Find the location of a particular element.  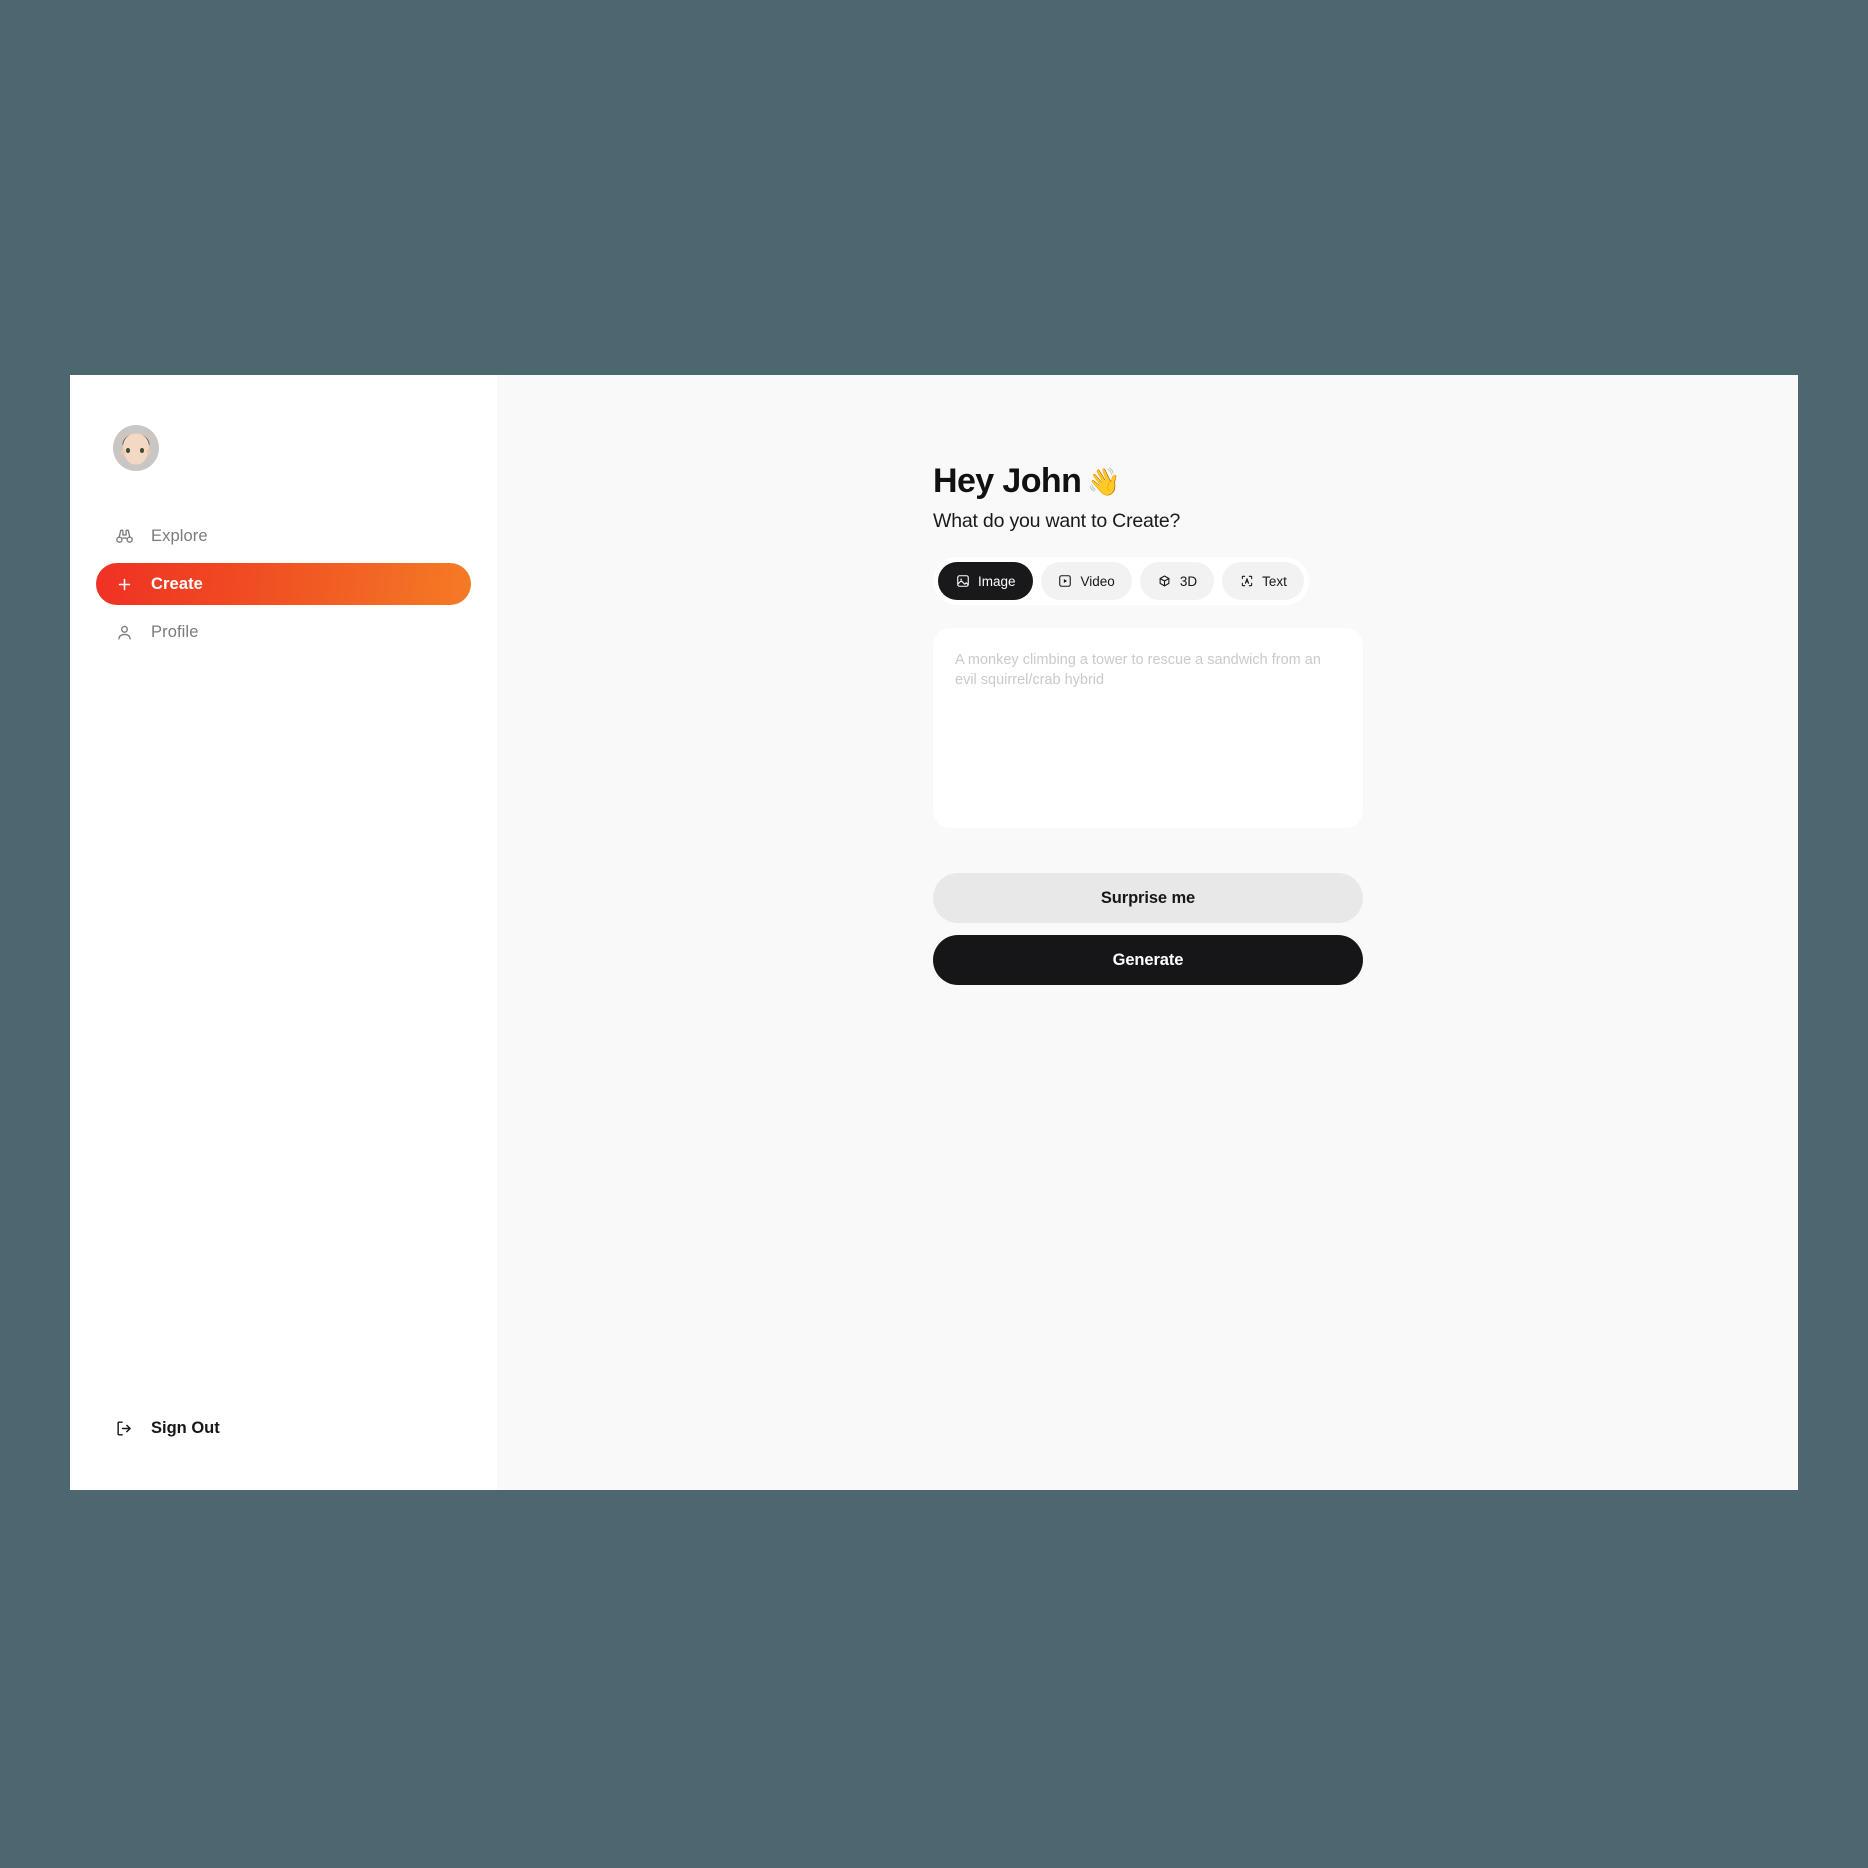

waving-hand-icon: 👋 is located at coordinates (1104, 481).